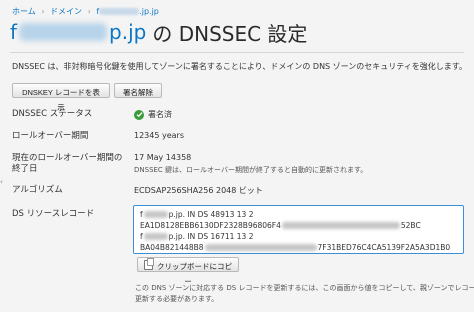 The width and height of the screenshot is (474, 312). I want to click on ds-line2-prefix: EA1D8128EBB6130DF2328B96806F4, so click(210, 225).